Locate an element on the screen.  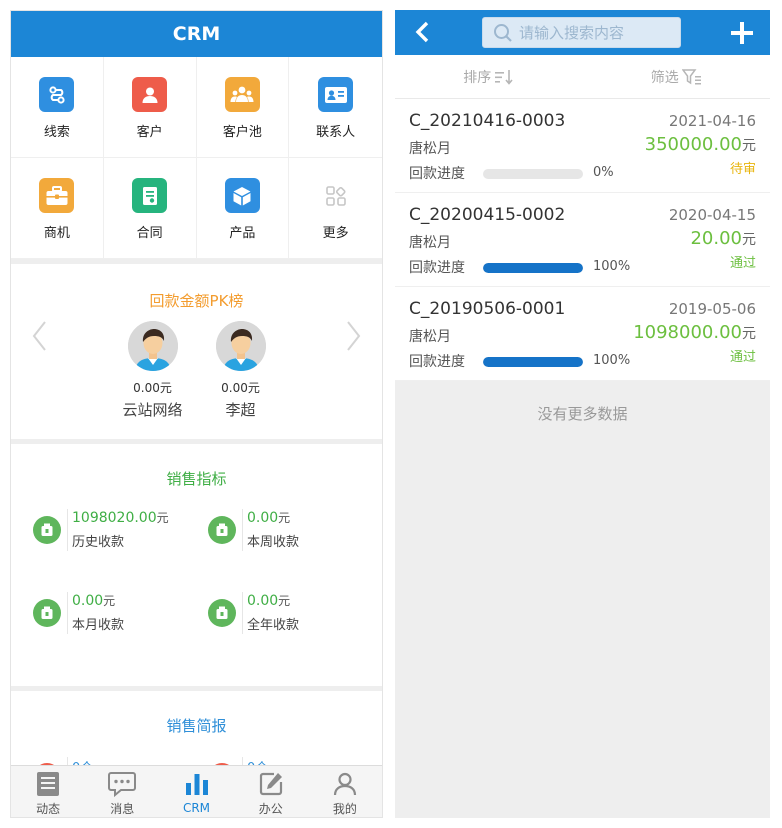
tab-office: 办公 is located at coordinates (271, 791).